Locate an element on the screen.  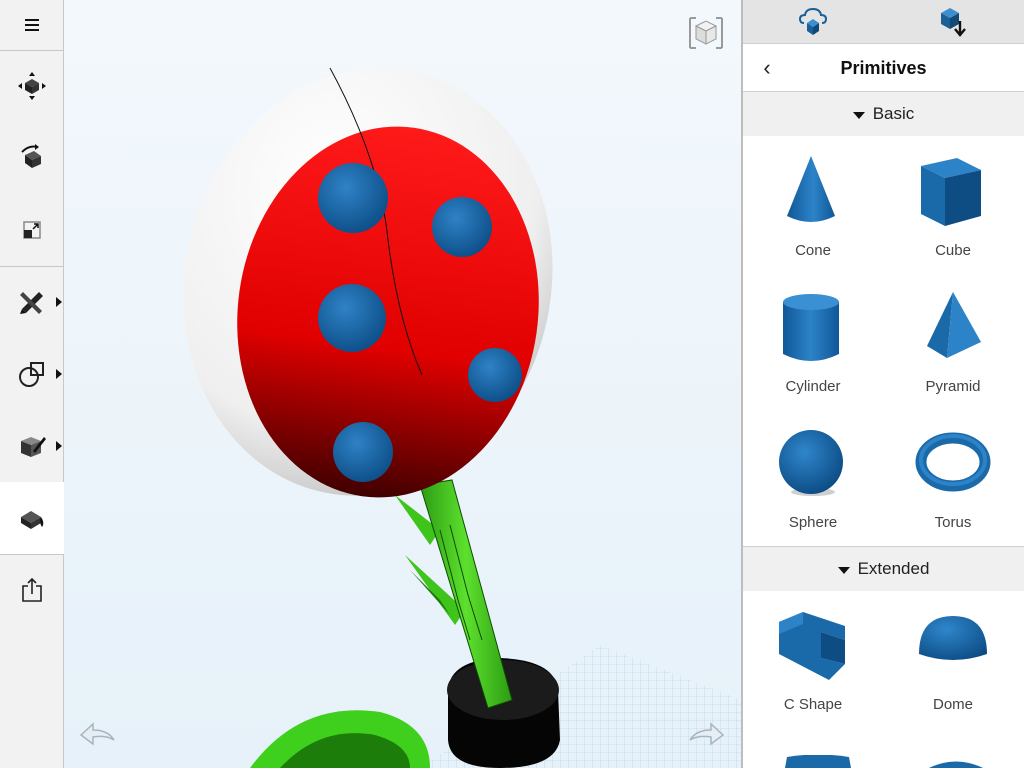
primitive-pyramid: Pyramid is located at coordinates (953, 340).